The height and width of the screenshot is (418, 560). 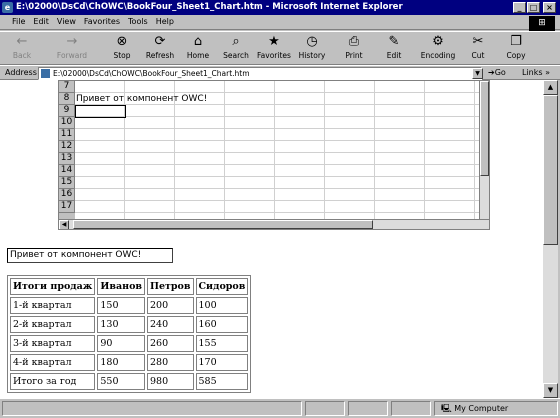 What do you see at coordinates (53, 362) in the screenshot?
I see `table-cell: 4-й квартал` at bounding box center [53, 362].